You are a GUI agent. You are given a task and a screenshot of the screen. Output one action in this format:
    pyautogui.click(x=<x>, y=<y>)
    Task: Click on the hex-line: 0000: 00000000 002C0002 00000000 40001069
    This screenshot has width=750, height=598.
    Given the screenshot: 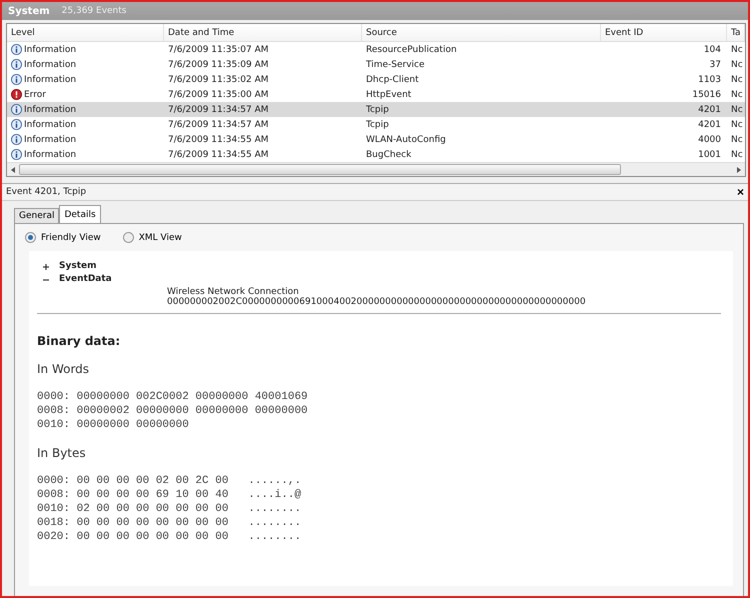 What is the action you would take?
    pyautogui.click(x=173, y=397)
    